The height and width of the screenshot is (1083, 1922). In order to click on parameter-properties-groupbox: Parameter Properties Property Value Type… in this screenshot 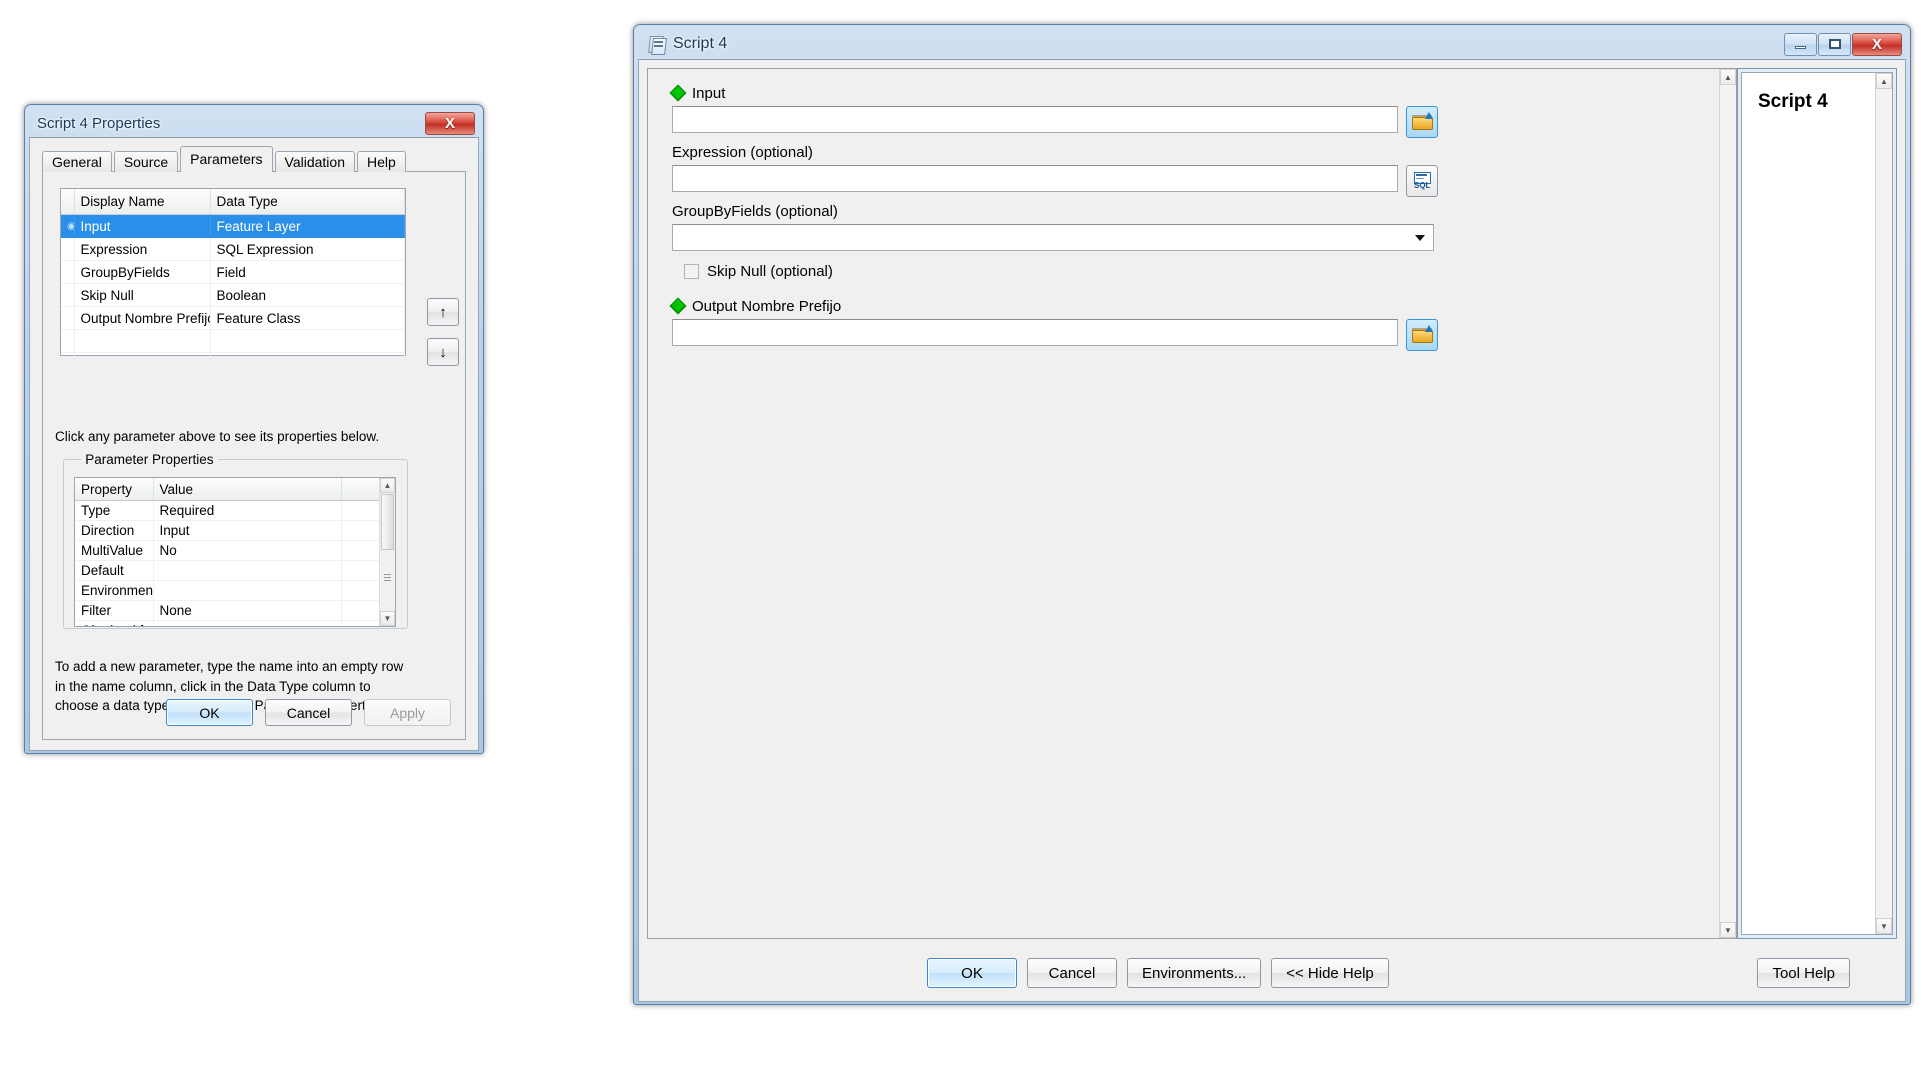, I will do `click(235, 540)`.